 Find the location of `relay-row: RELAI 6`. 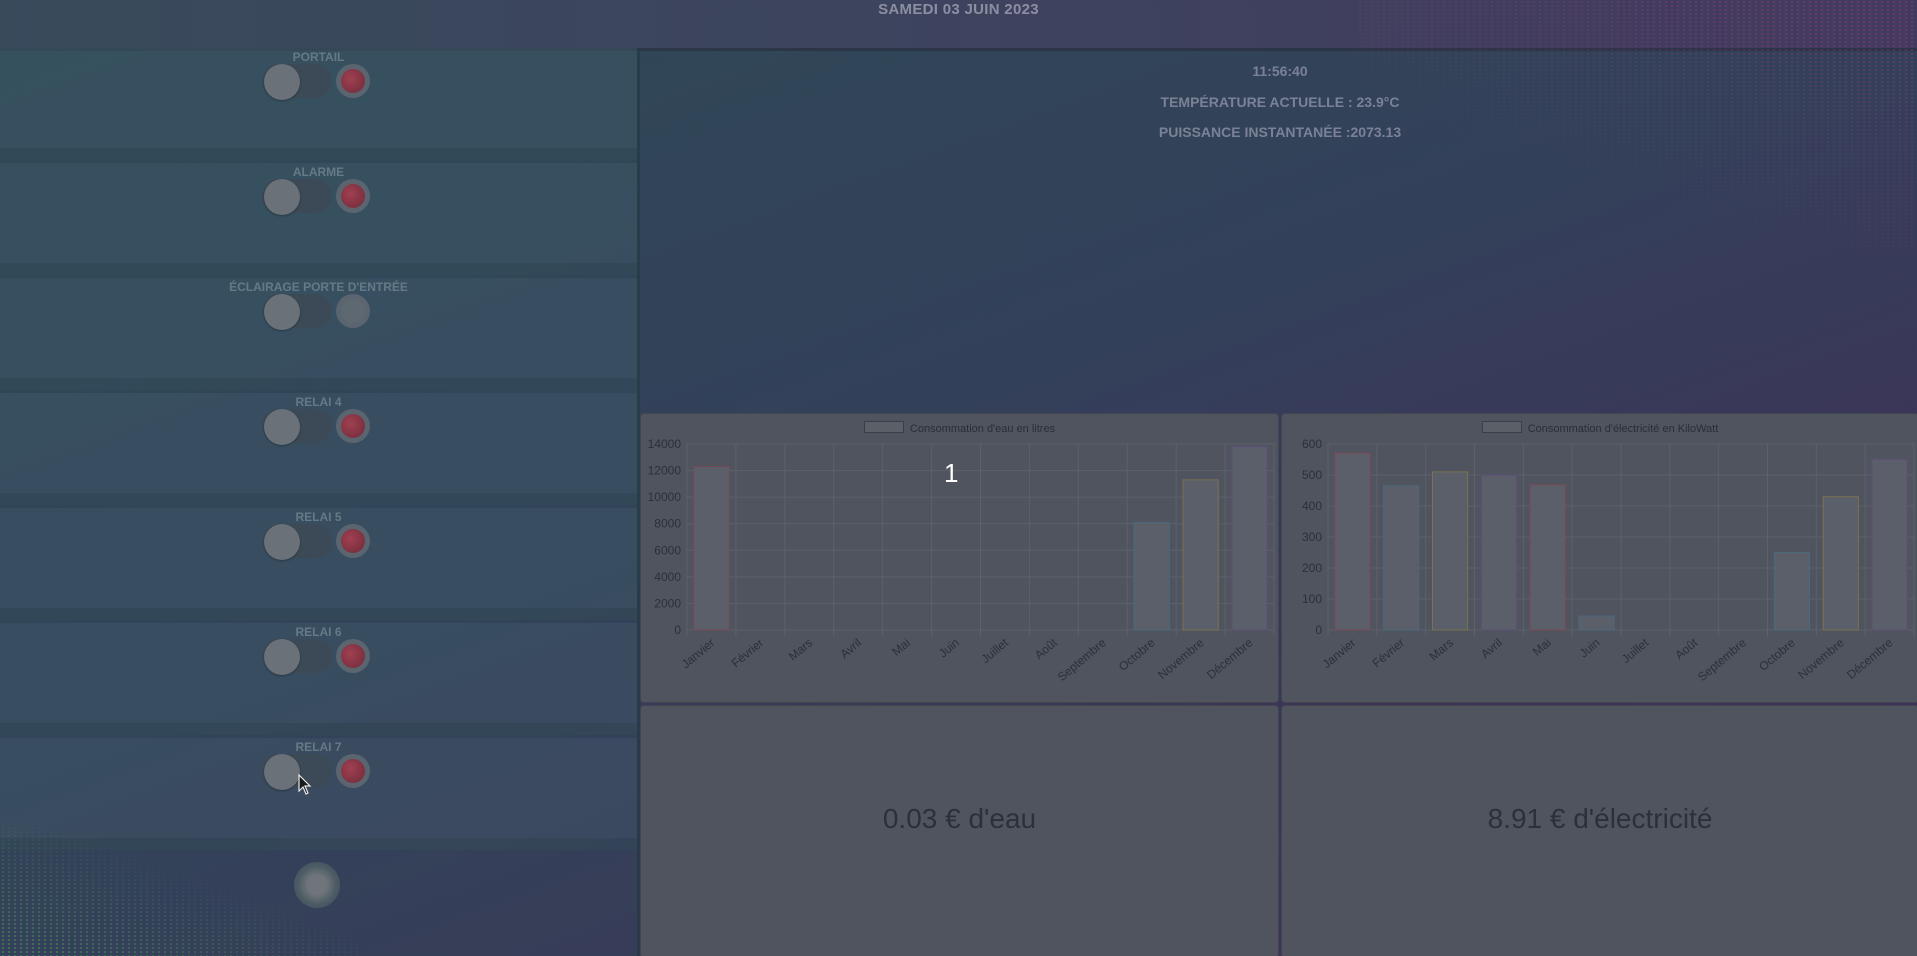

relay-row: RELAI 6 is located at coordinates (318, 679).